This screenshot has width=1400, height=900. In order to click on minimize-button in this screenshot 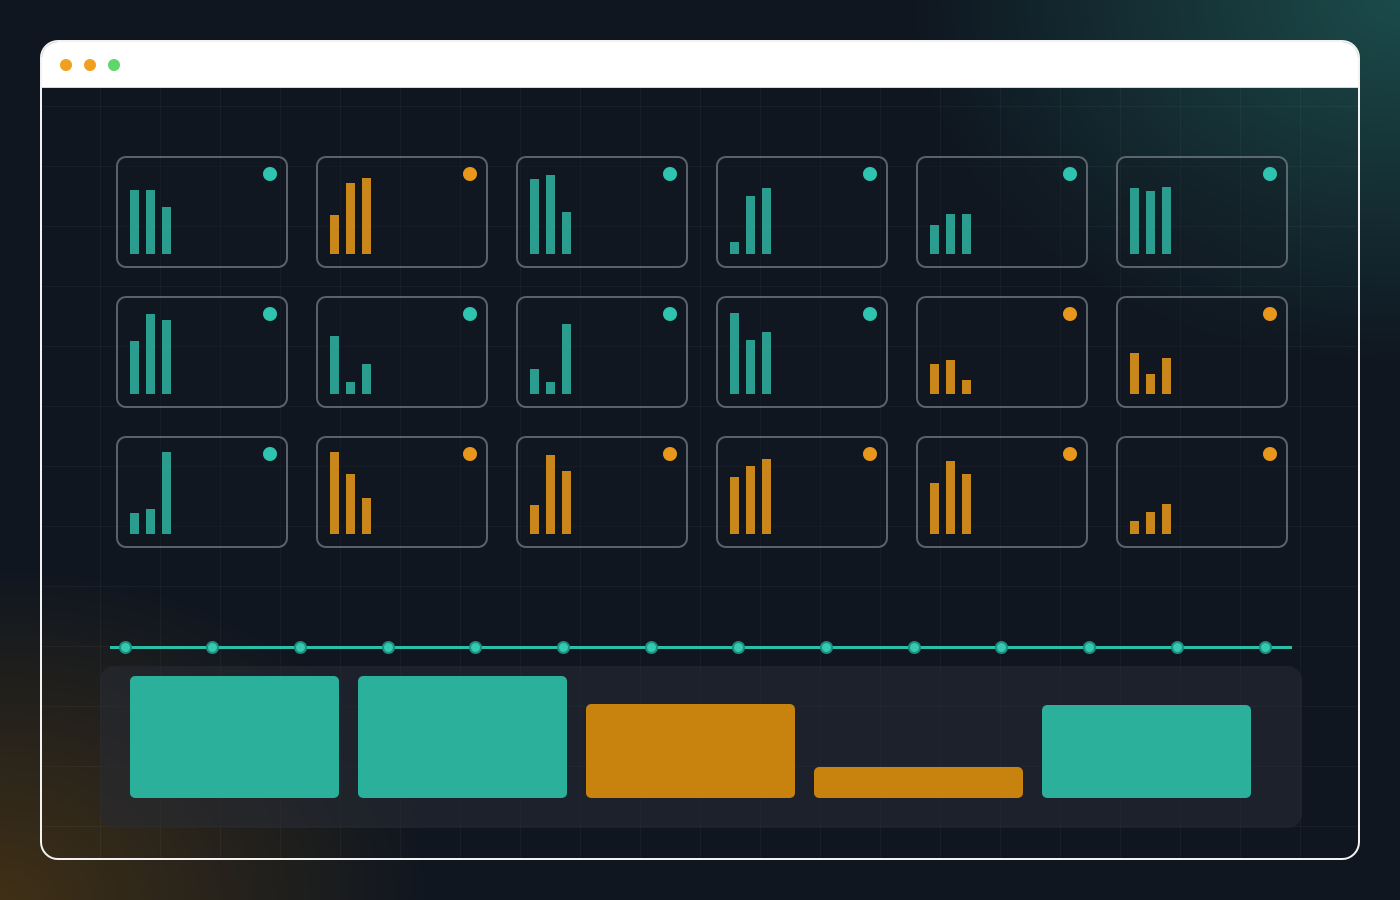, I will do `click(90, 65)`.